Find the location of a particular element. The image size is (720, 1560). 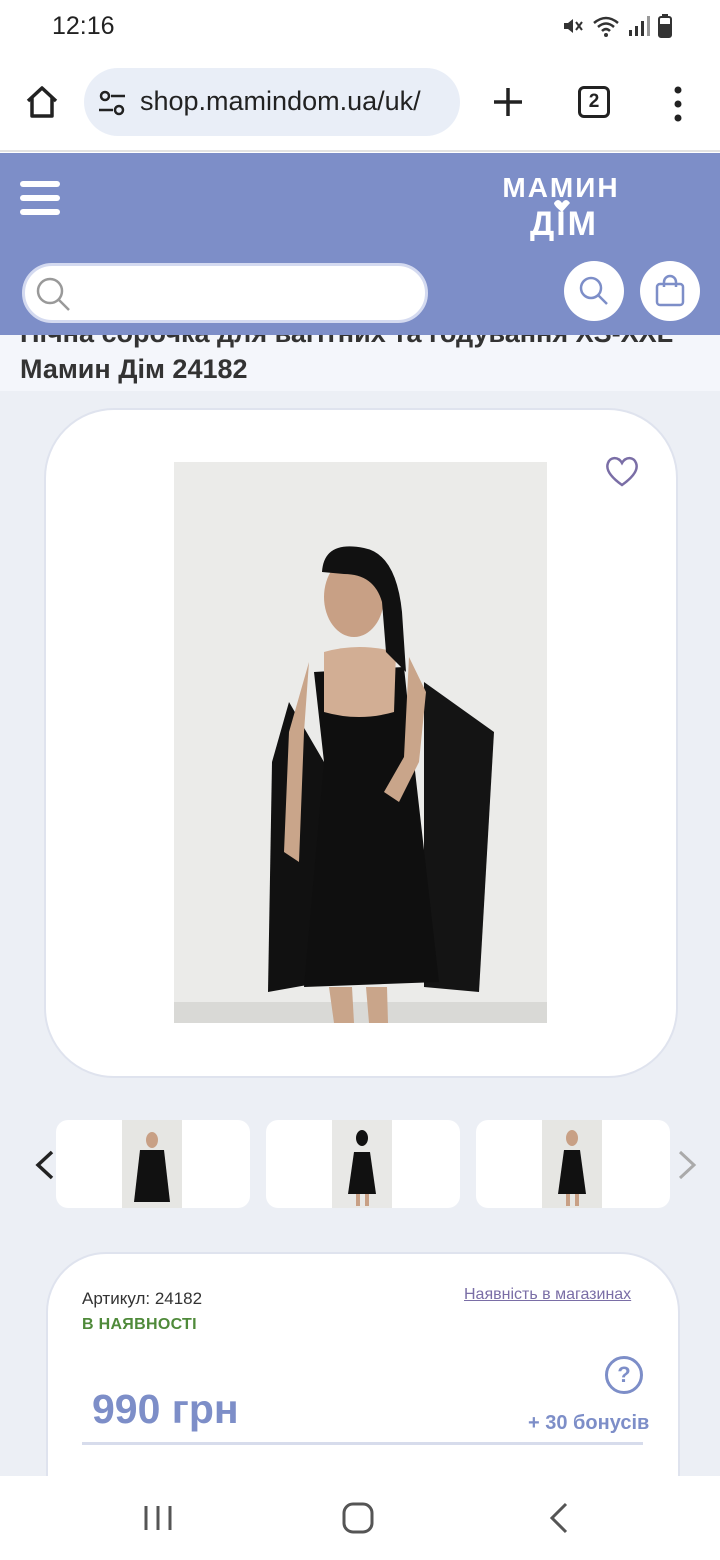

status-icons is located at coordinates (616, 26).